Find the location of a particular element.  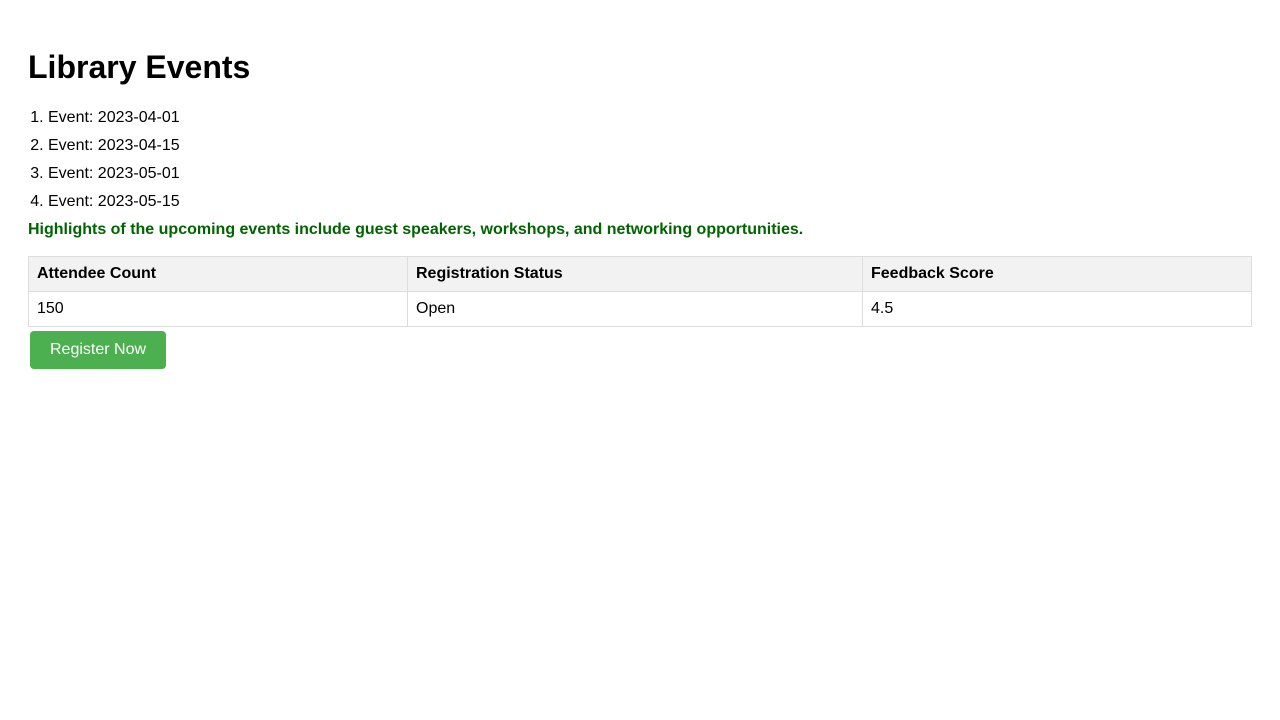

header-feedback-score: Feedback Score is located at coordinates (1057, 274).